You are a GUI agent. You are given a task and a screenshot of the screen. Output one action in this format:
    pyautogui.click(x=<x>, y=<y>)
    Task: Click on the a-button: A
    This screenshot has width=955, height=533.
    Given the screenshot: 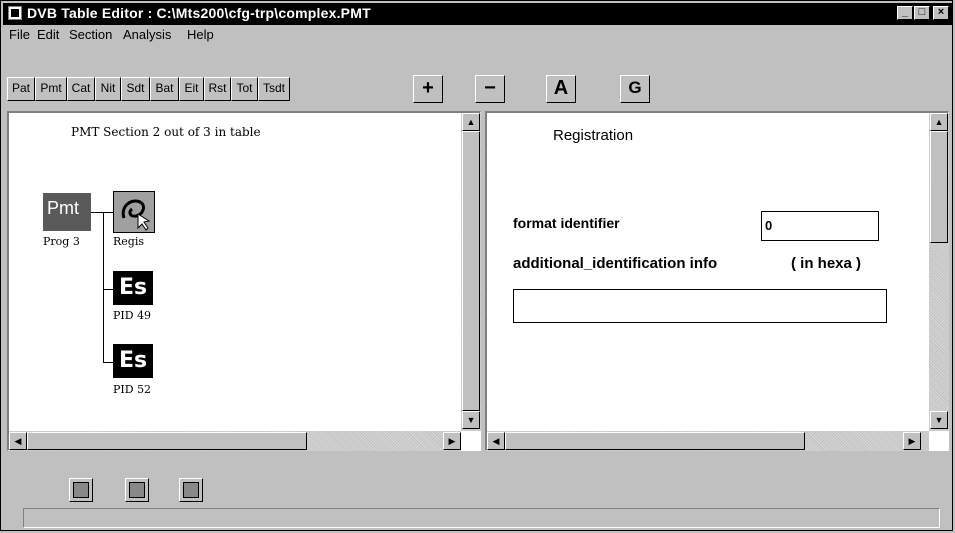 What is the action you would take?
    pyautogui.click(x=561, y=89)
    